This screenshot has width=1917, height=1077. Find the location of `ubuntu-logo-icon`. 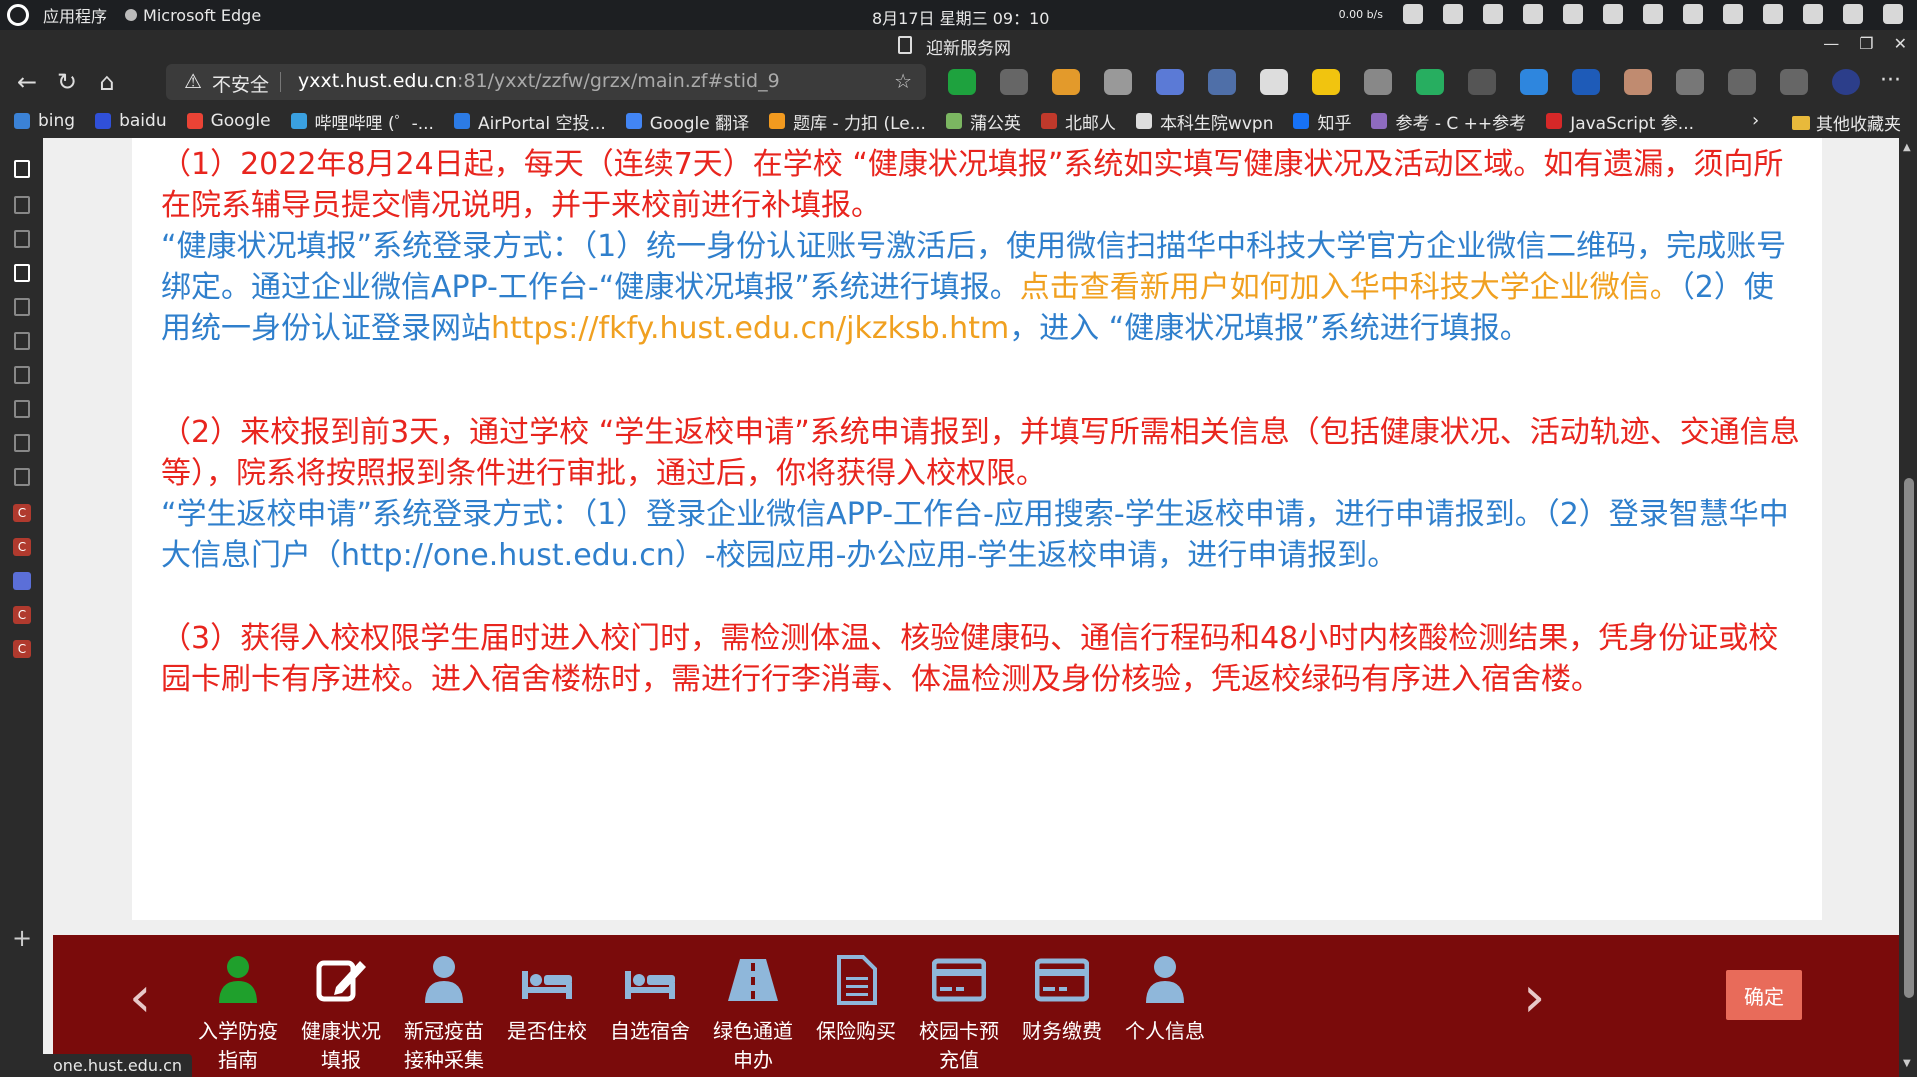

ubuntu-logo-icon is located at coordinates (18, 15).